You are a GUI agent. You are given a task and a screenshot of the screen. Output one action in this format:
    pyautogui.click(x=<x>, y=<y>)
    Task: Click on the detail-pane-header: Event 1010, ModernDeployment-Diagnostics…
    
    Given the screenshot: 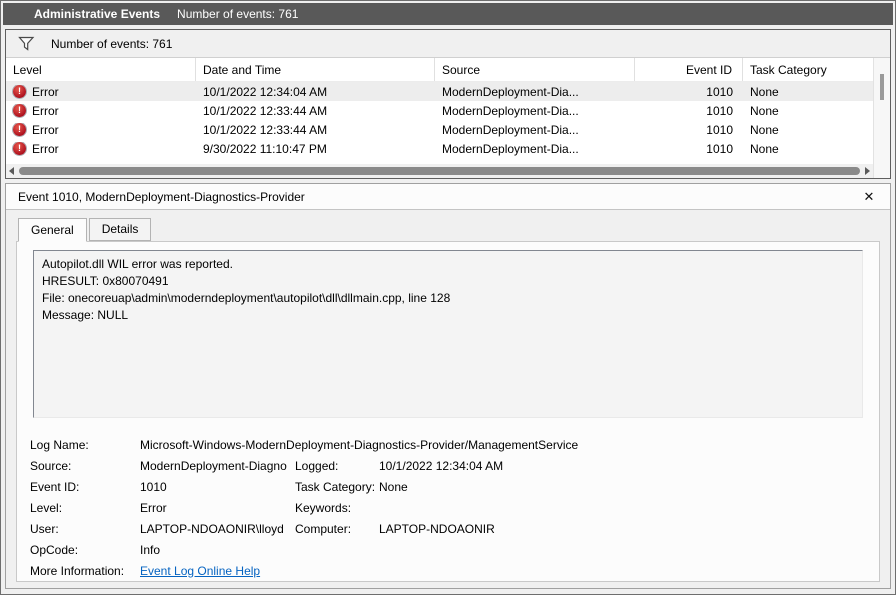 What is the action you would take?
    pyautogui.click(x=448, y=197)
    